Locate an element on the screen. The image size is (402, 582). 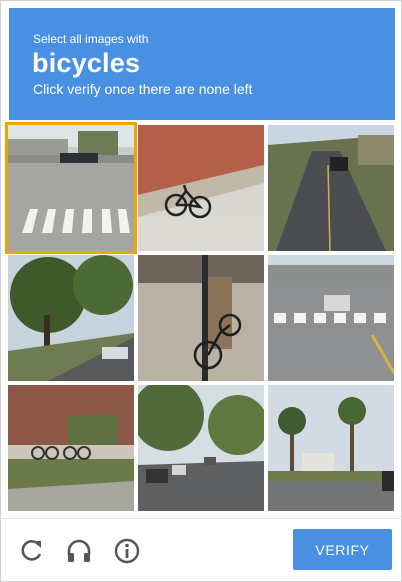
tile-residential-street is located at coordinates (201, 448).